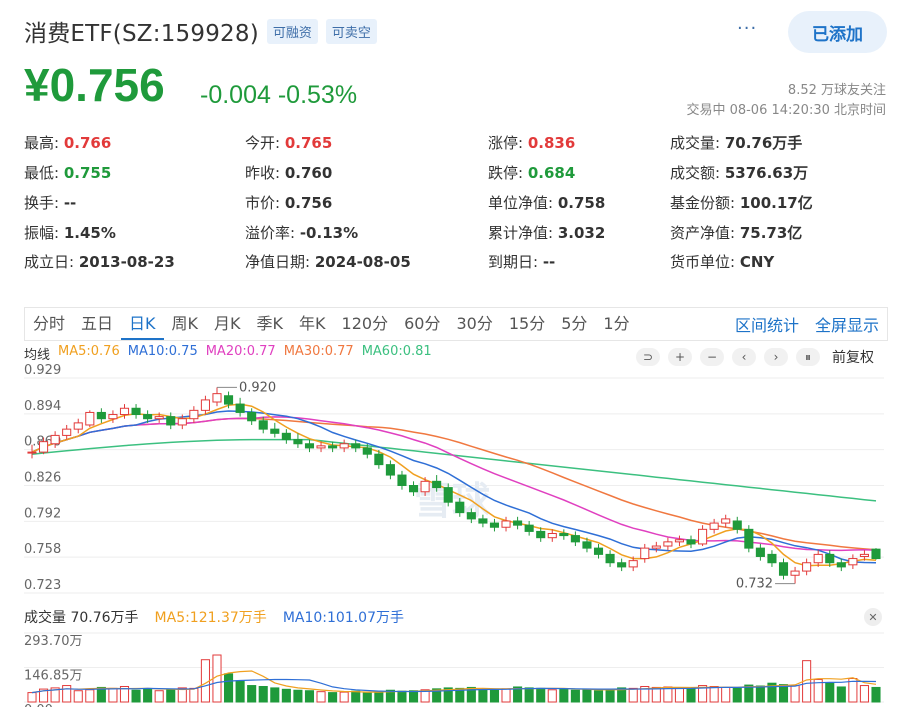 This screenshot has height=707, width=908. I want to click on ma-legend-item: MA20:0.77, so click(240, 351).